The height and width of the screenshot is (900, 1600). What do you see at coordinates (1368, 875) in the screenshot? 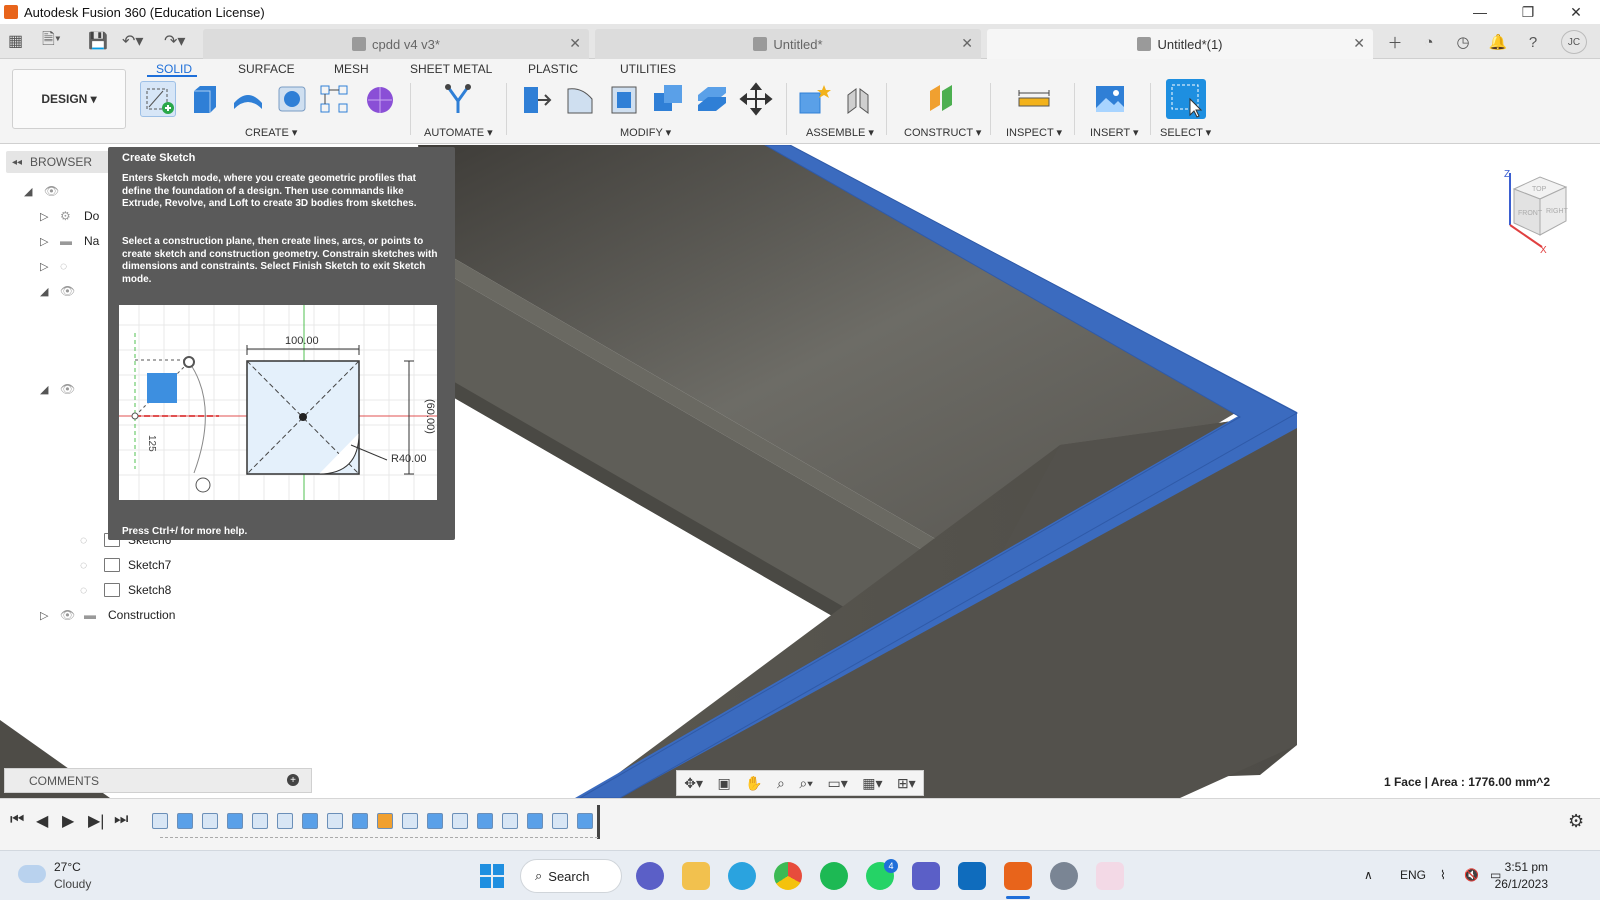
I see `show-hidden-icons-chevron-icon: ∧` at bounding box center [1368, 875].